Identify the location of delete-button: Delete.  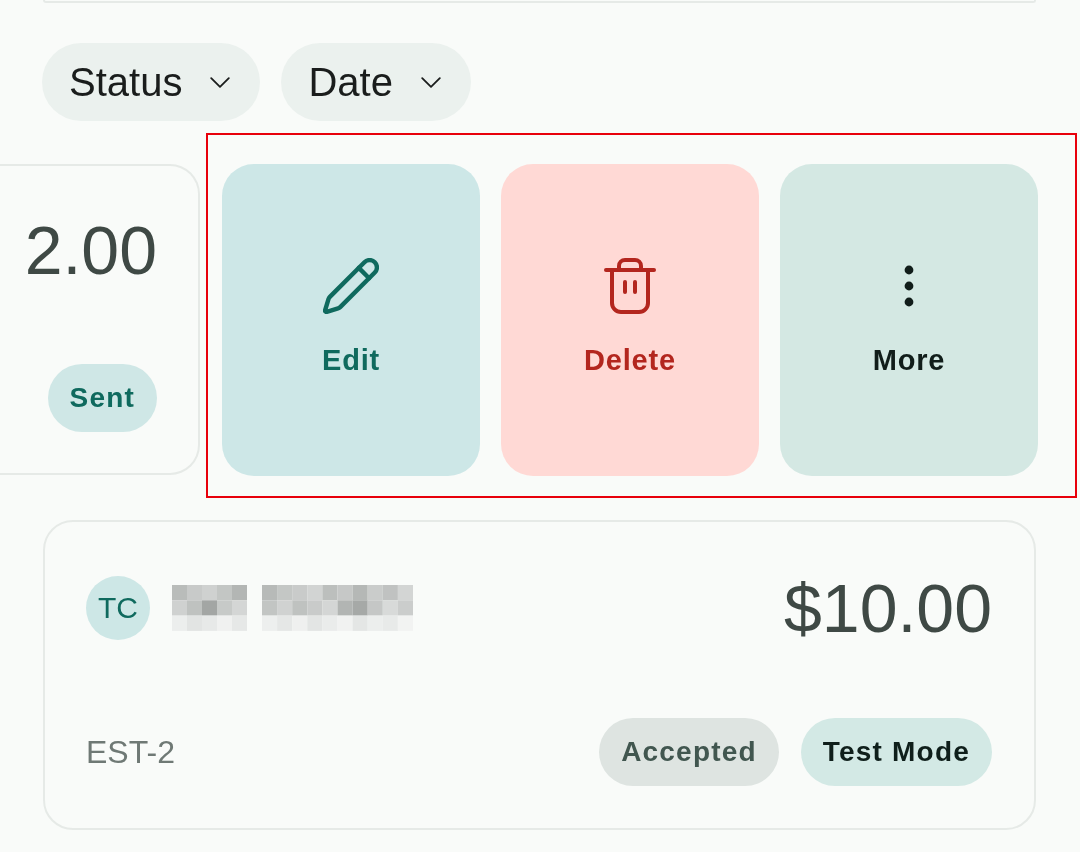
(630, 320).